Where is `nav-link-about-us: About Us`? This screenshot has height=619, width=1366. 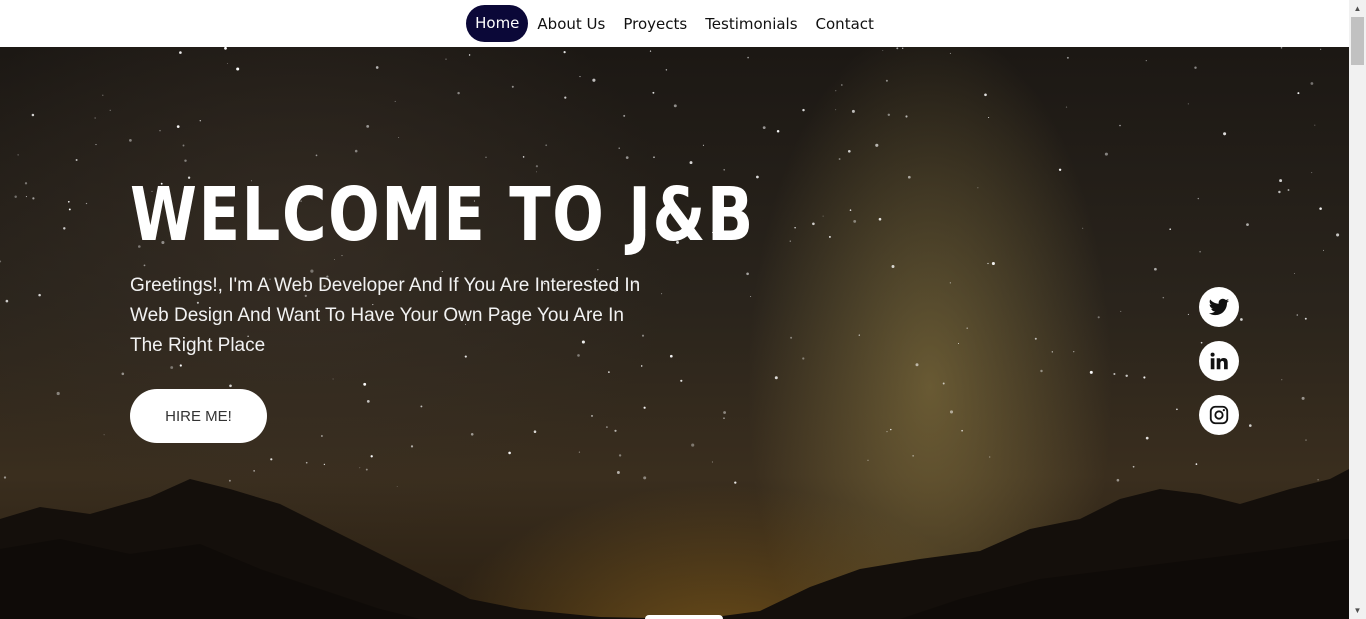 nav-link-about-us: About Us is located at coordinates (571, 24).